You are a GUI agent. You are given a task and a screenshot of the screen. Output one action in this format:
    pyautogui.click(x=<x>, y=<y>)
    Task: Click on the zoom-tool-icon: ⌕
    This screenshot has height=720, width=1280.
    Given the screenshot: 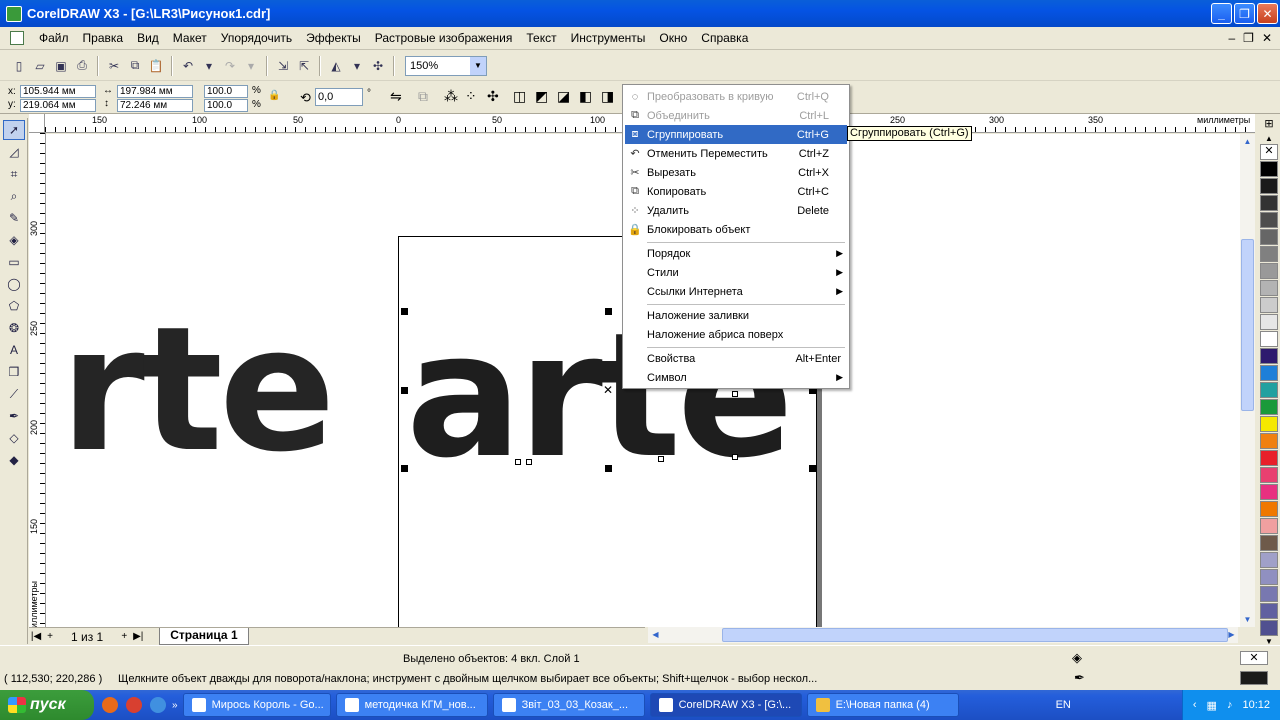 What is the action you would take?
    pyautogui.click(x=14, y=196)
    